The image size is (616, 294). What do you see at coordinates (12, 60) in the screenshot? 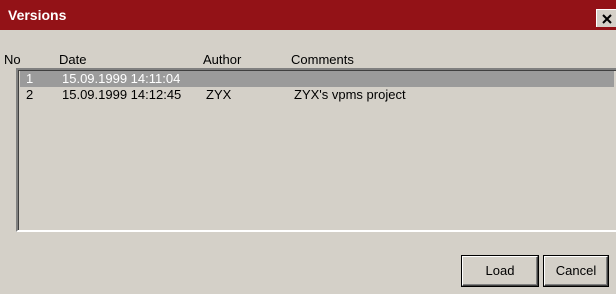
I see `column-header-no: No` at bounding box center [12, 60].